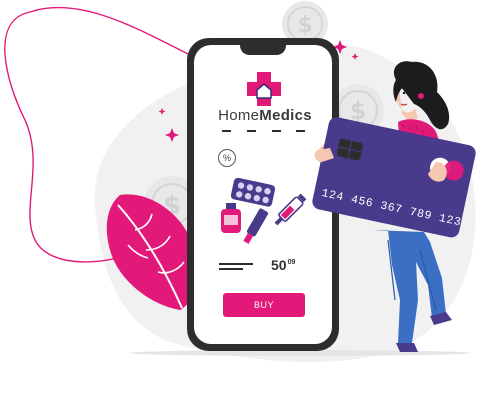 This screenshot has height=414, width=491. I want to click on product-price: 5009, so click(283, 265).